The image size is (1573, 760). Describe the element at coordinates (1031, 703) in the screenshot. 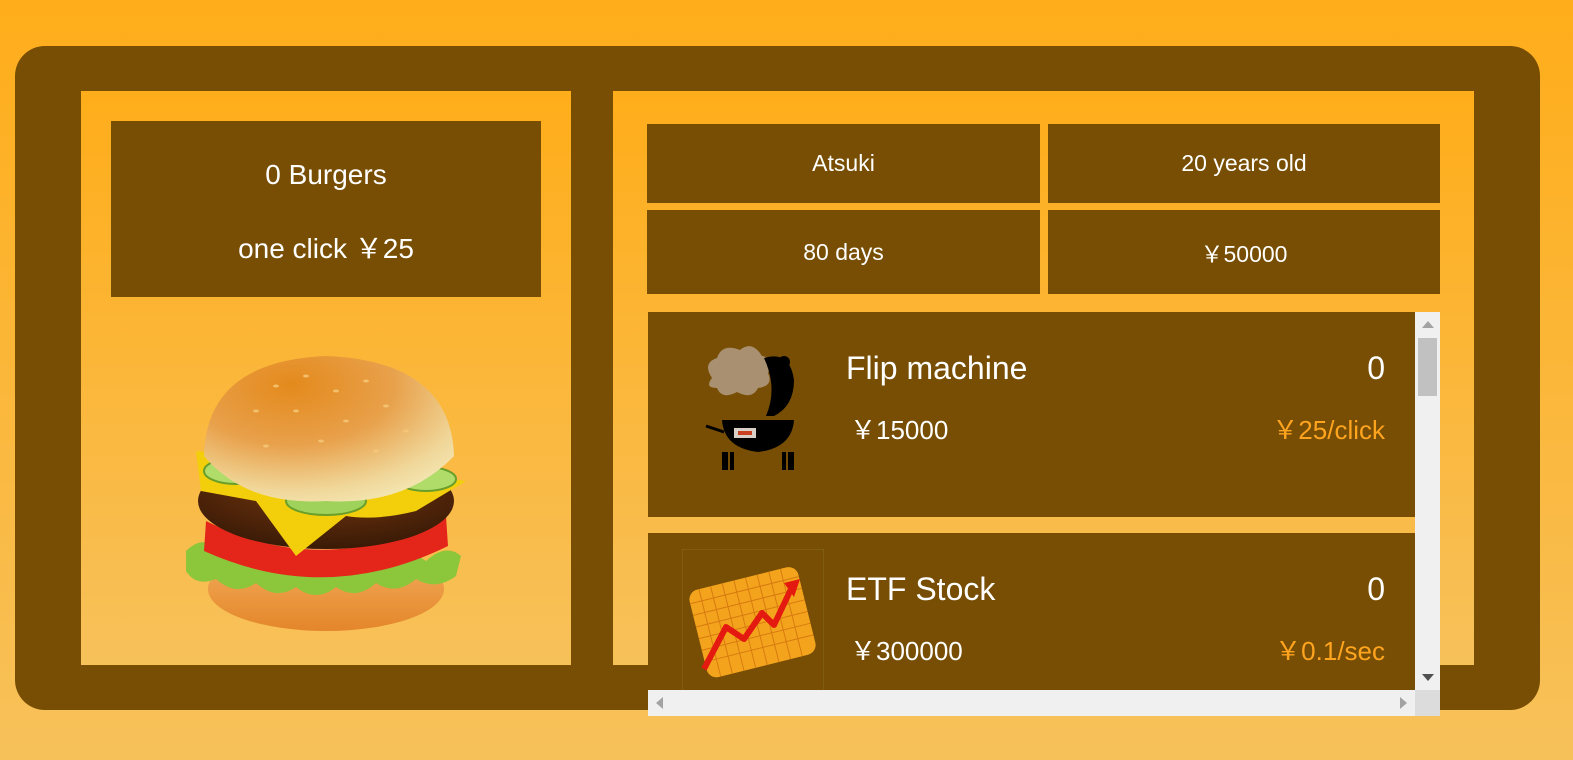

I see `horizontal-scrollbar` at that location.